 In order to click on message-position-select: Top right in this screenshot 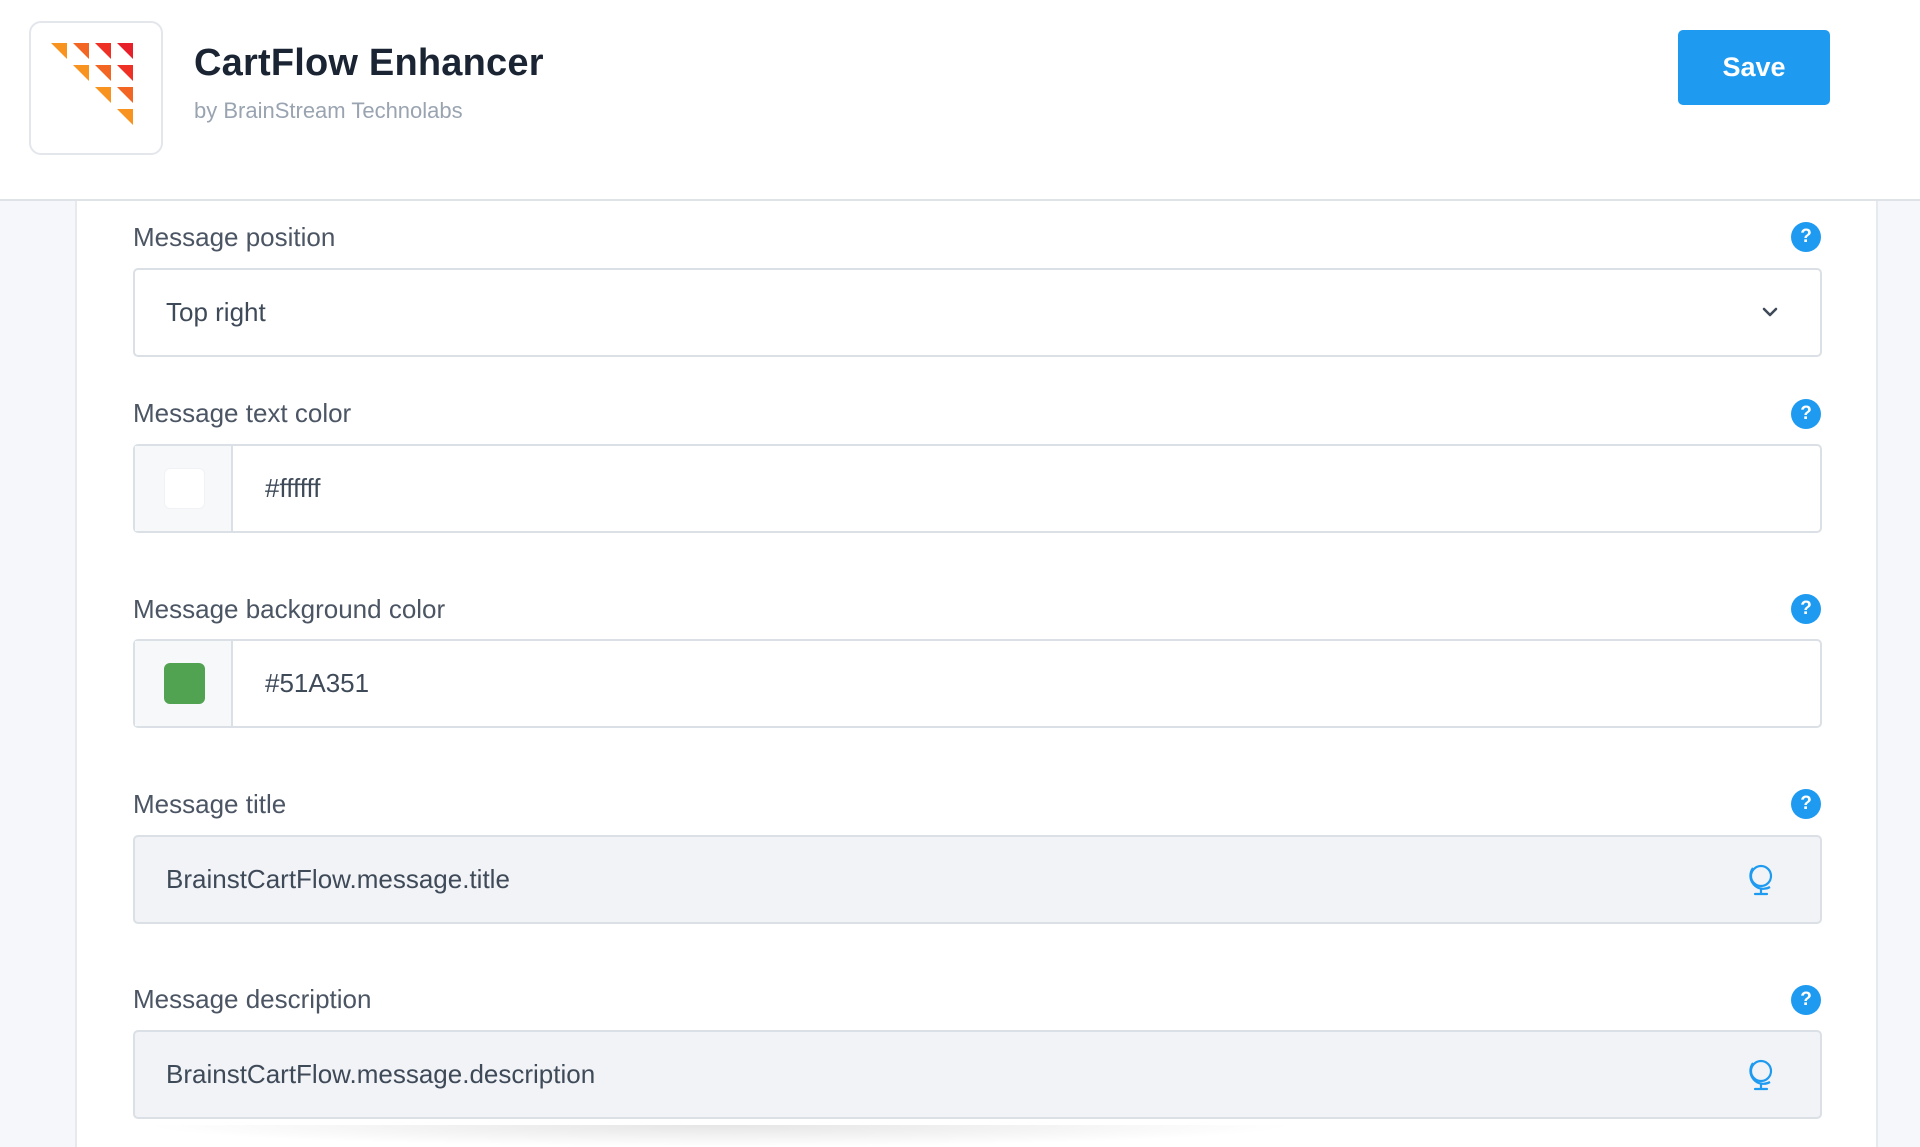, I will do `click(977, 312)`.